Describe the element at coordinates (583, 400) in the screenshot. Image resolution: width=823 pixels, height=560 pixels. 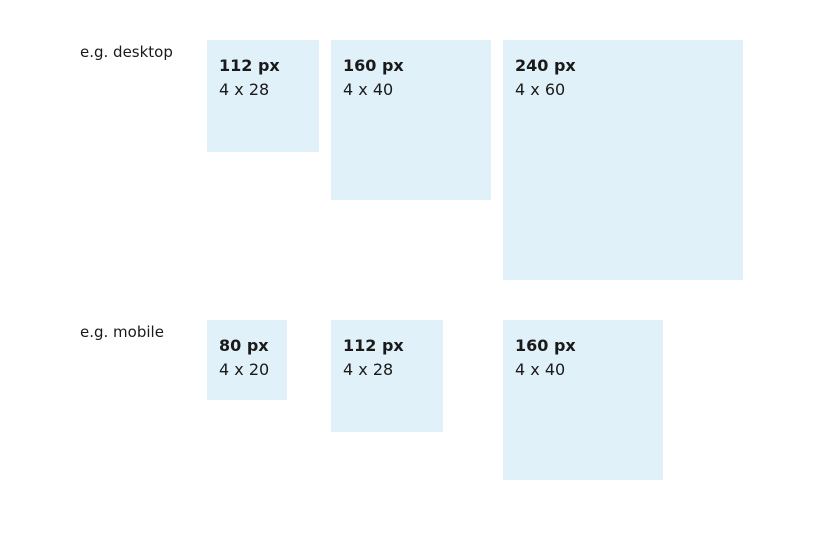
I see `spacing-box-mobile-large: 160 px 4 x 40` at that location.